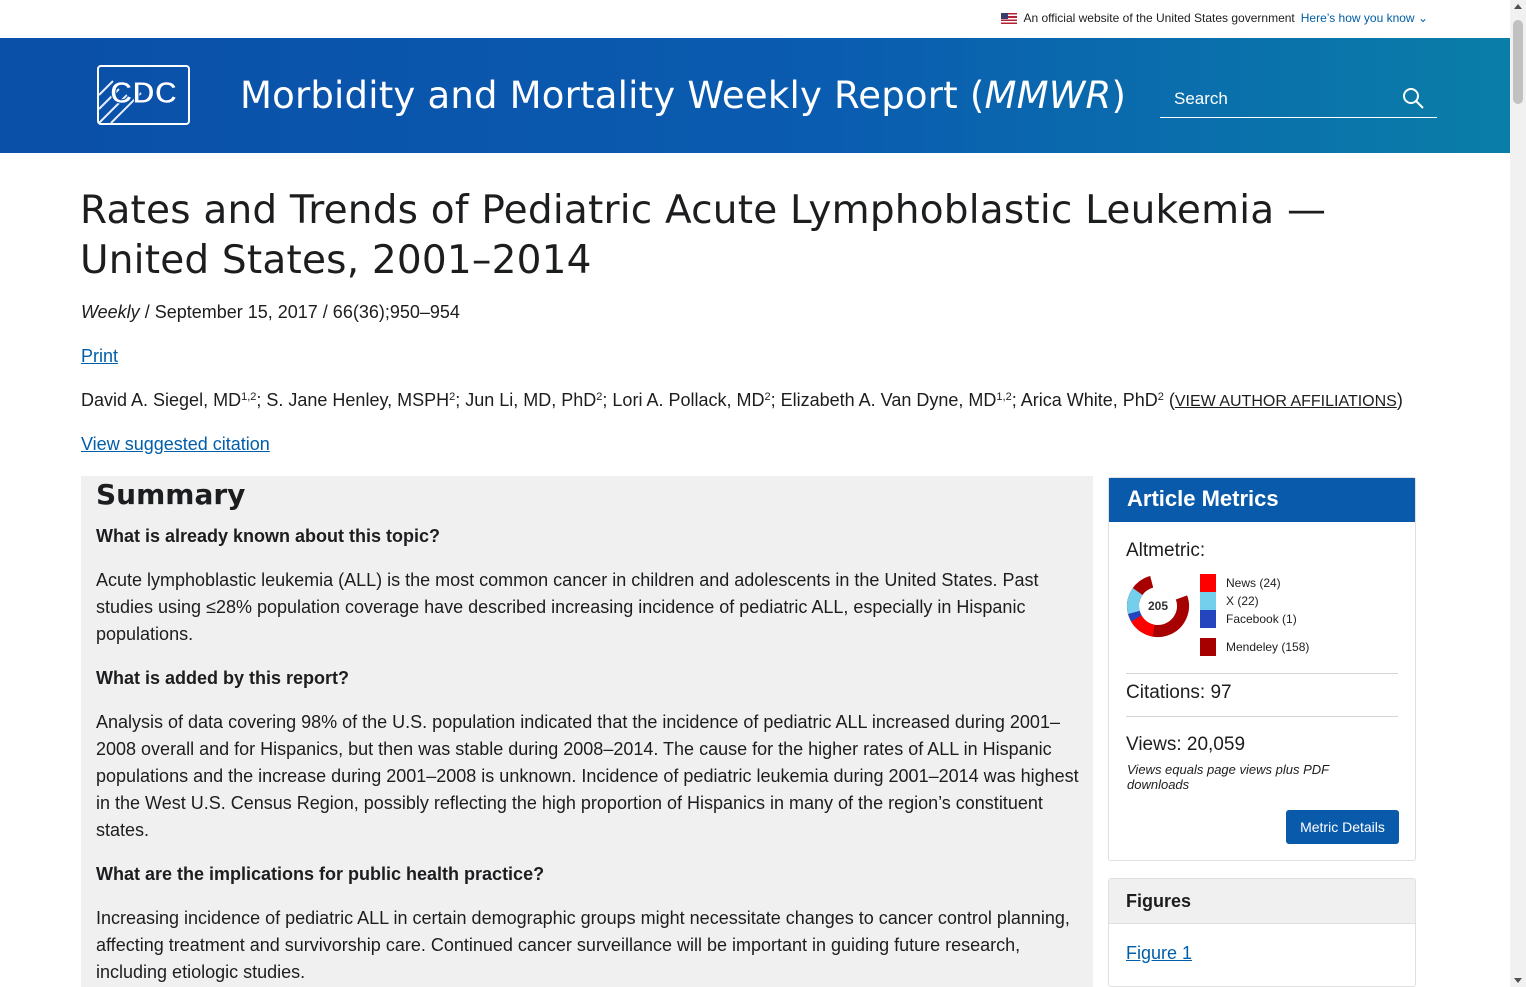 The height and width of the screenshot is (987, 1526). What do you see at coordinates (1275, 99) in the screenshot?
I see `search-input` at bounding box center [1275, 99].